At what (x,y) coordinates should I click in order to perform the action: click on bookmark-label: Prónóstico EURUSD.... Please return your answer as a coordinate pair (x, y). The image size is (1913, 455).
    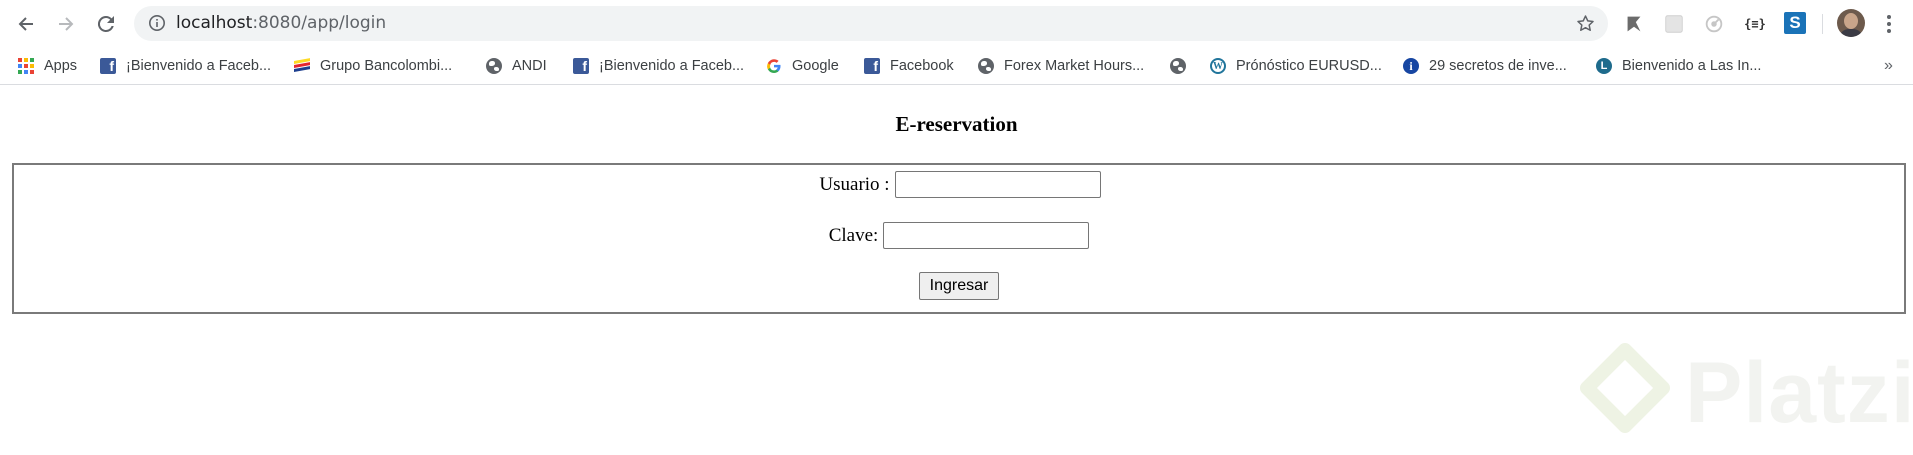
    Looking at the image, I should click on (1309, 66).